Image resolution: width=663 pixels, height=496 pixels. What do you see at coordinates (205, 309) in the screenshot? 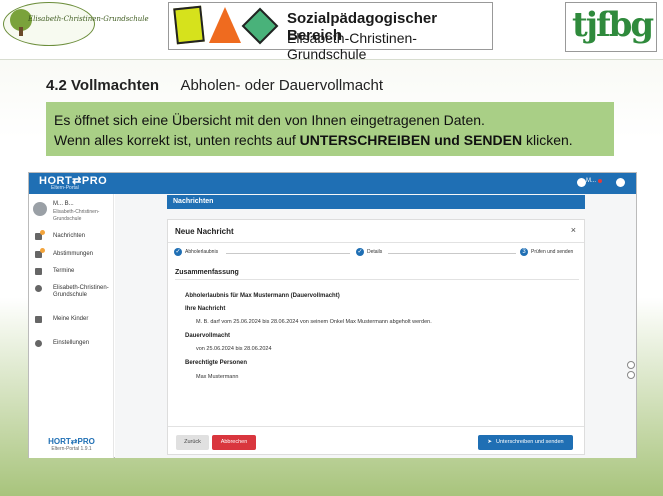
I see `message-heading: Ihre Nachricht` at bounding box center [205, 309].